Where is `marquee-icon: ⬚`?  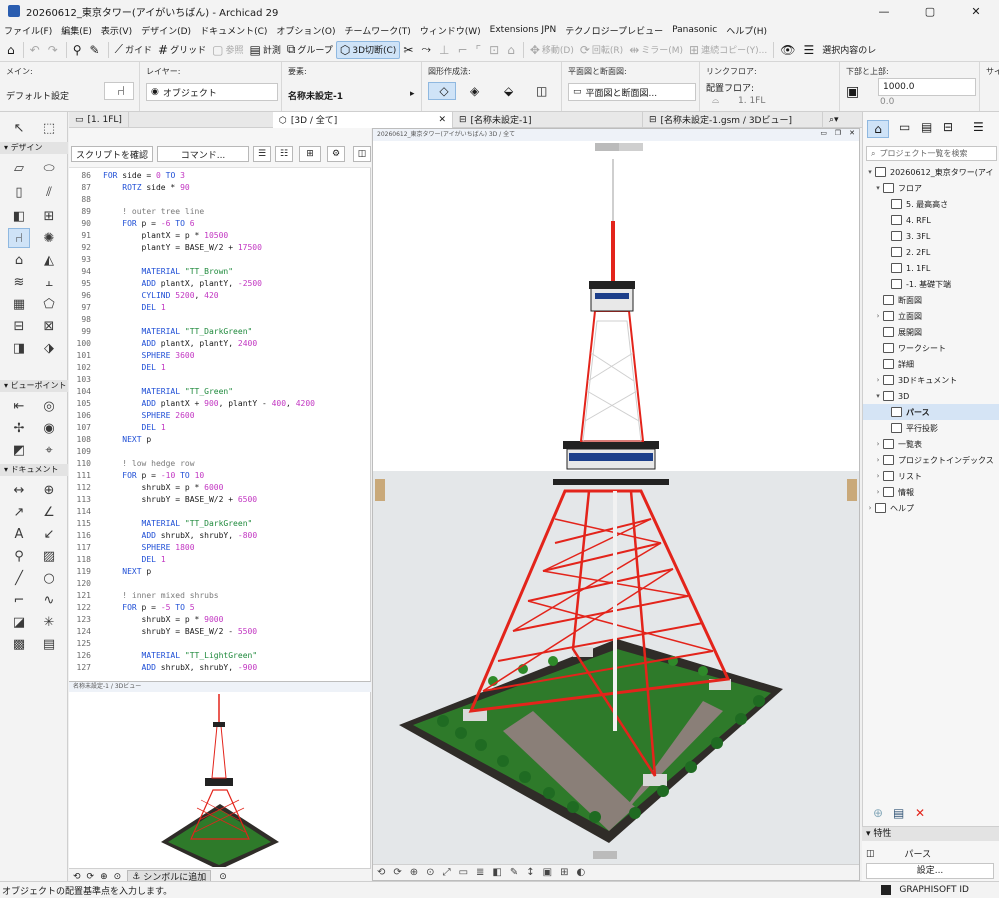 marquee-icon: ⬚ is located at coordinates (49, 128).